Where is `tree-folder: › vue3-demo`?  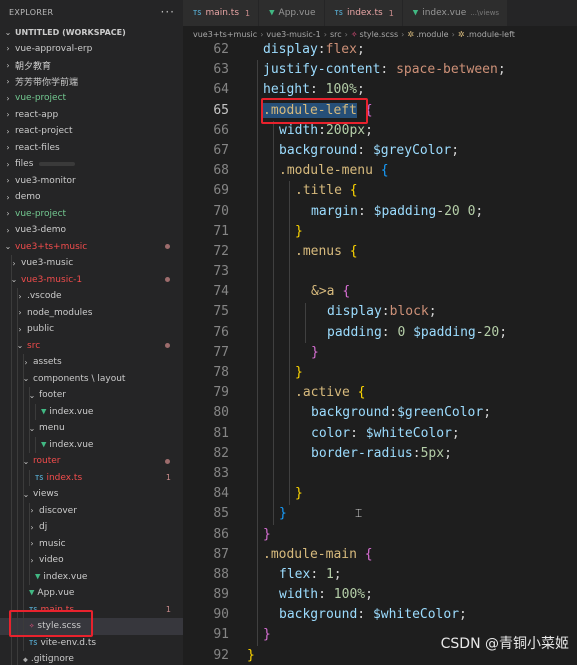 tree-folder: › vue3-demo is located at coordinates (91, 230).